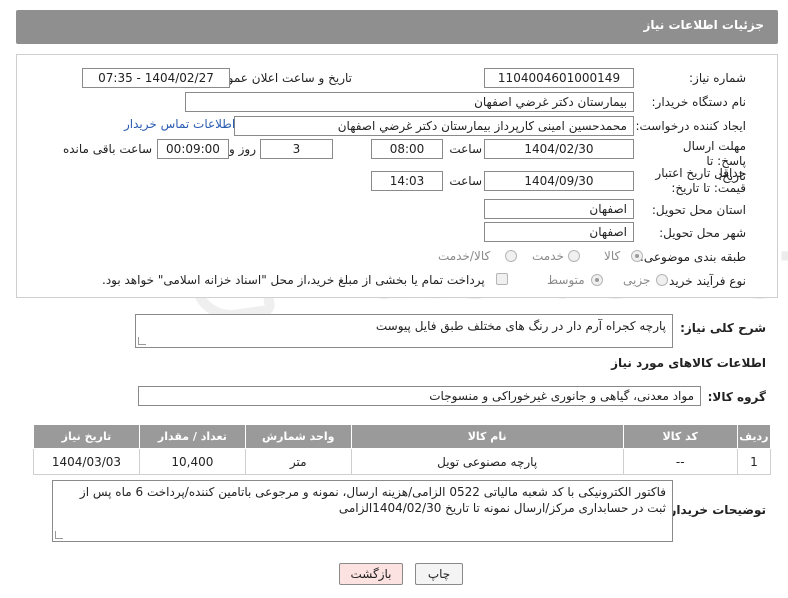 The width and height of the screenshot is (788, 598). What do you see at coordinates (298, 436) in the screenshot?
I see `col-header-unit: واحد شمارش` at bounding box center [298, 436].